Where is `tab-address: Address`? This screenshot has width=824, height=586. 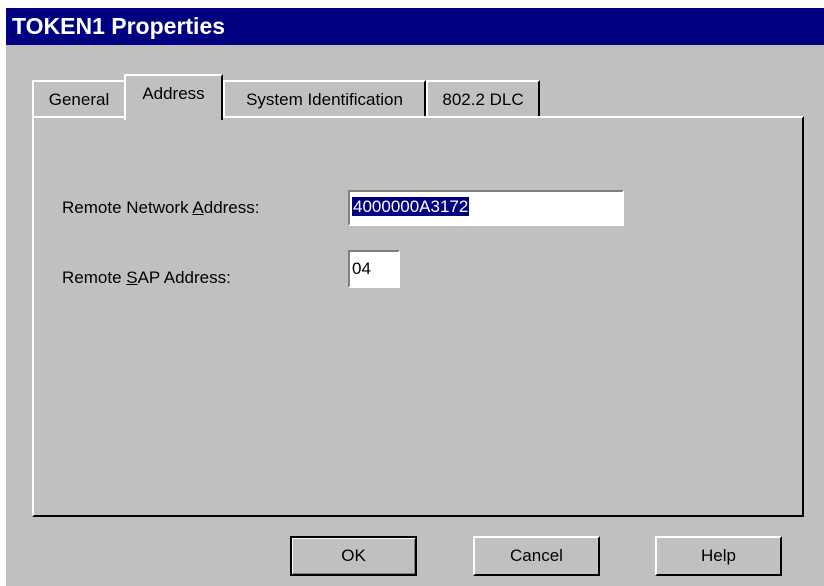 tab-address: Address is located at coordinates (173, 97).